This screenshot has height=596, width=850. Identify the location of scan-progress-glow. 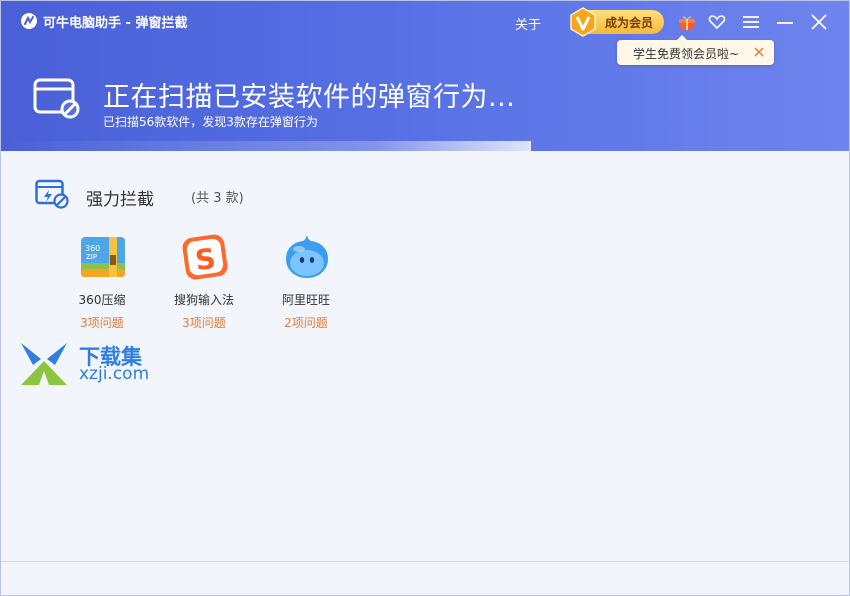
(266, 146).